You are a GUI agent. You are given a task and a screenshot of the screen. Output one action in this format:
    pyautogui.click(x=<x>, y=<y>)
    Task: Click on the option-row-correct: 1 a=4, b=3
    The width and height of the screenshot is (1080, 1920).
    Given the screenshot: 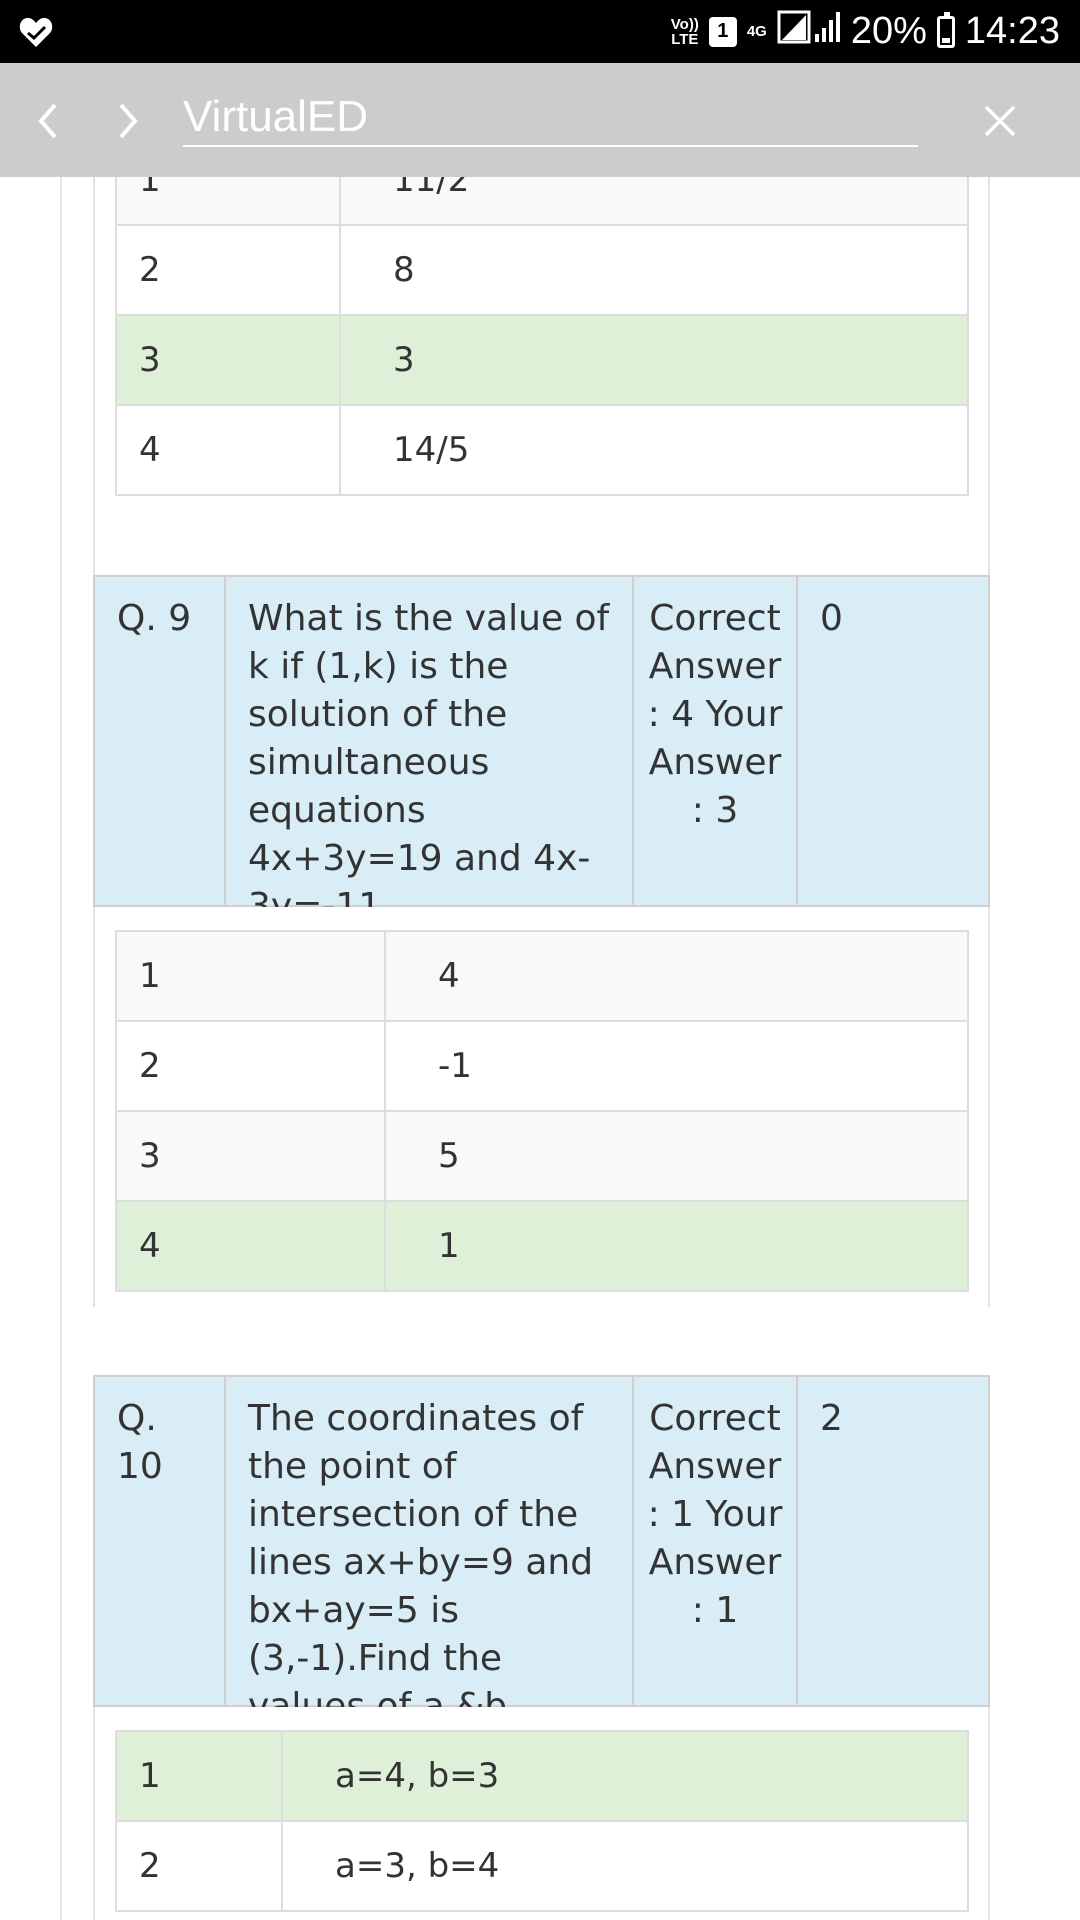 What is the action you would take?
    pyautogui.click(x=542, y=1776)
    